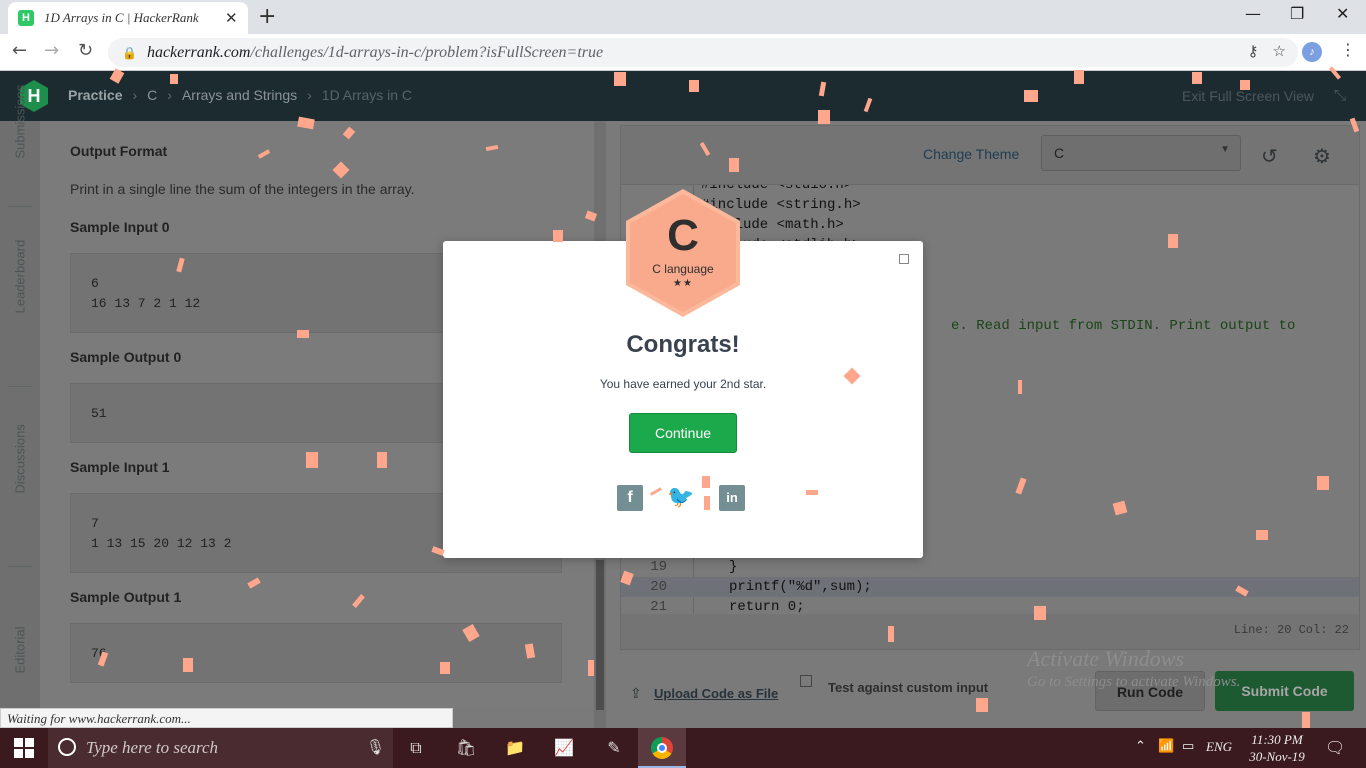 Image resolution: width=1366 pixels, height=768 pixels. Describe the element at coordinates (231, 18) in the screenshot. I see `tab-close-icon: ✕` at that location.